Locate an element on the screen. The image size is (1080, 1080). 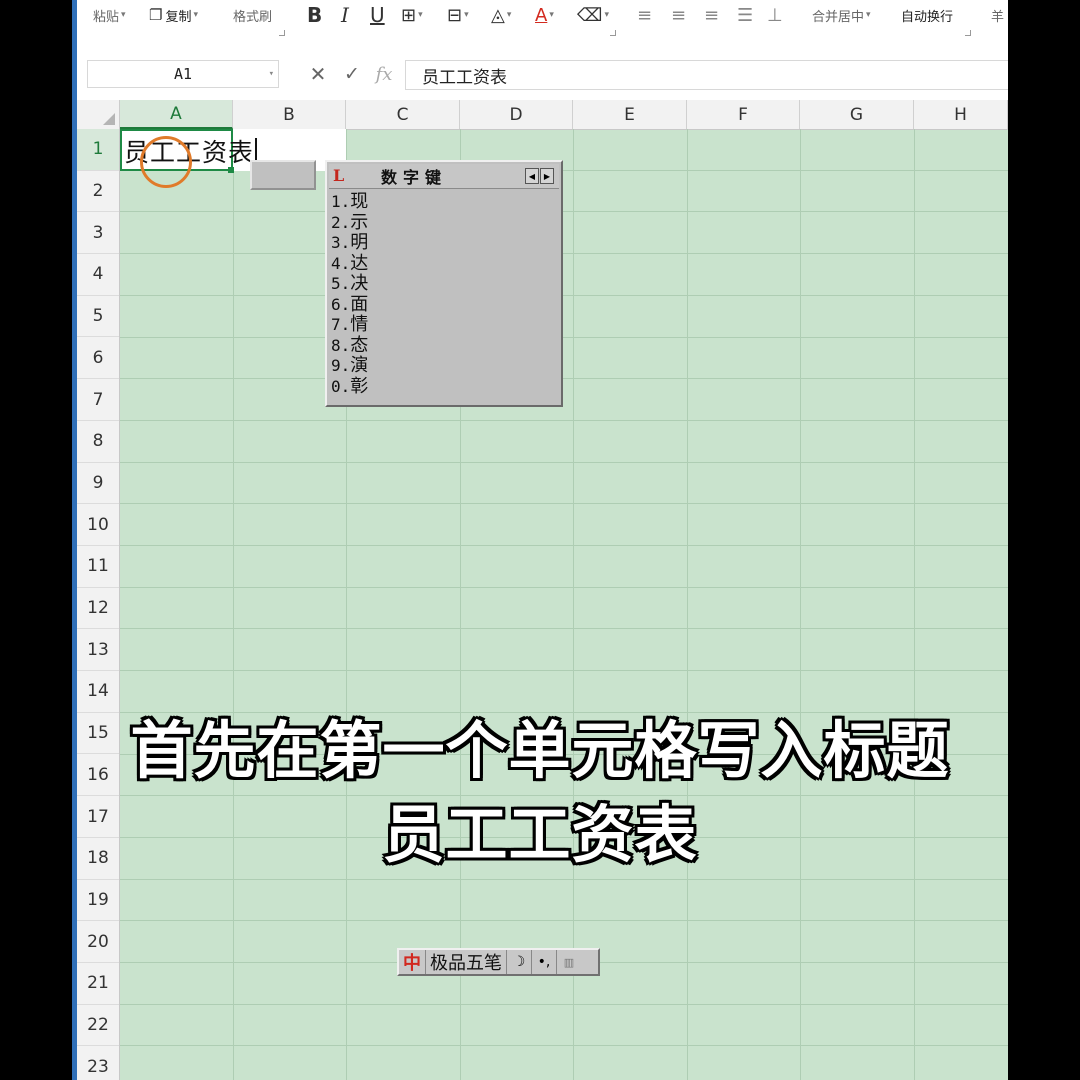
ime-candidate-item: 1. 现 is located at coordinates (445, 202).